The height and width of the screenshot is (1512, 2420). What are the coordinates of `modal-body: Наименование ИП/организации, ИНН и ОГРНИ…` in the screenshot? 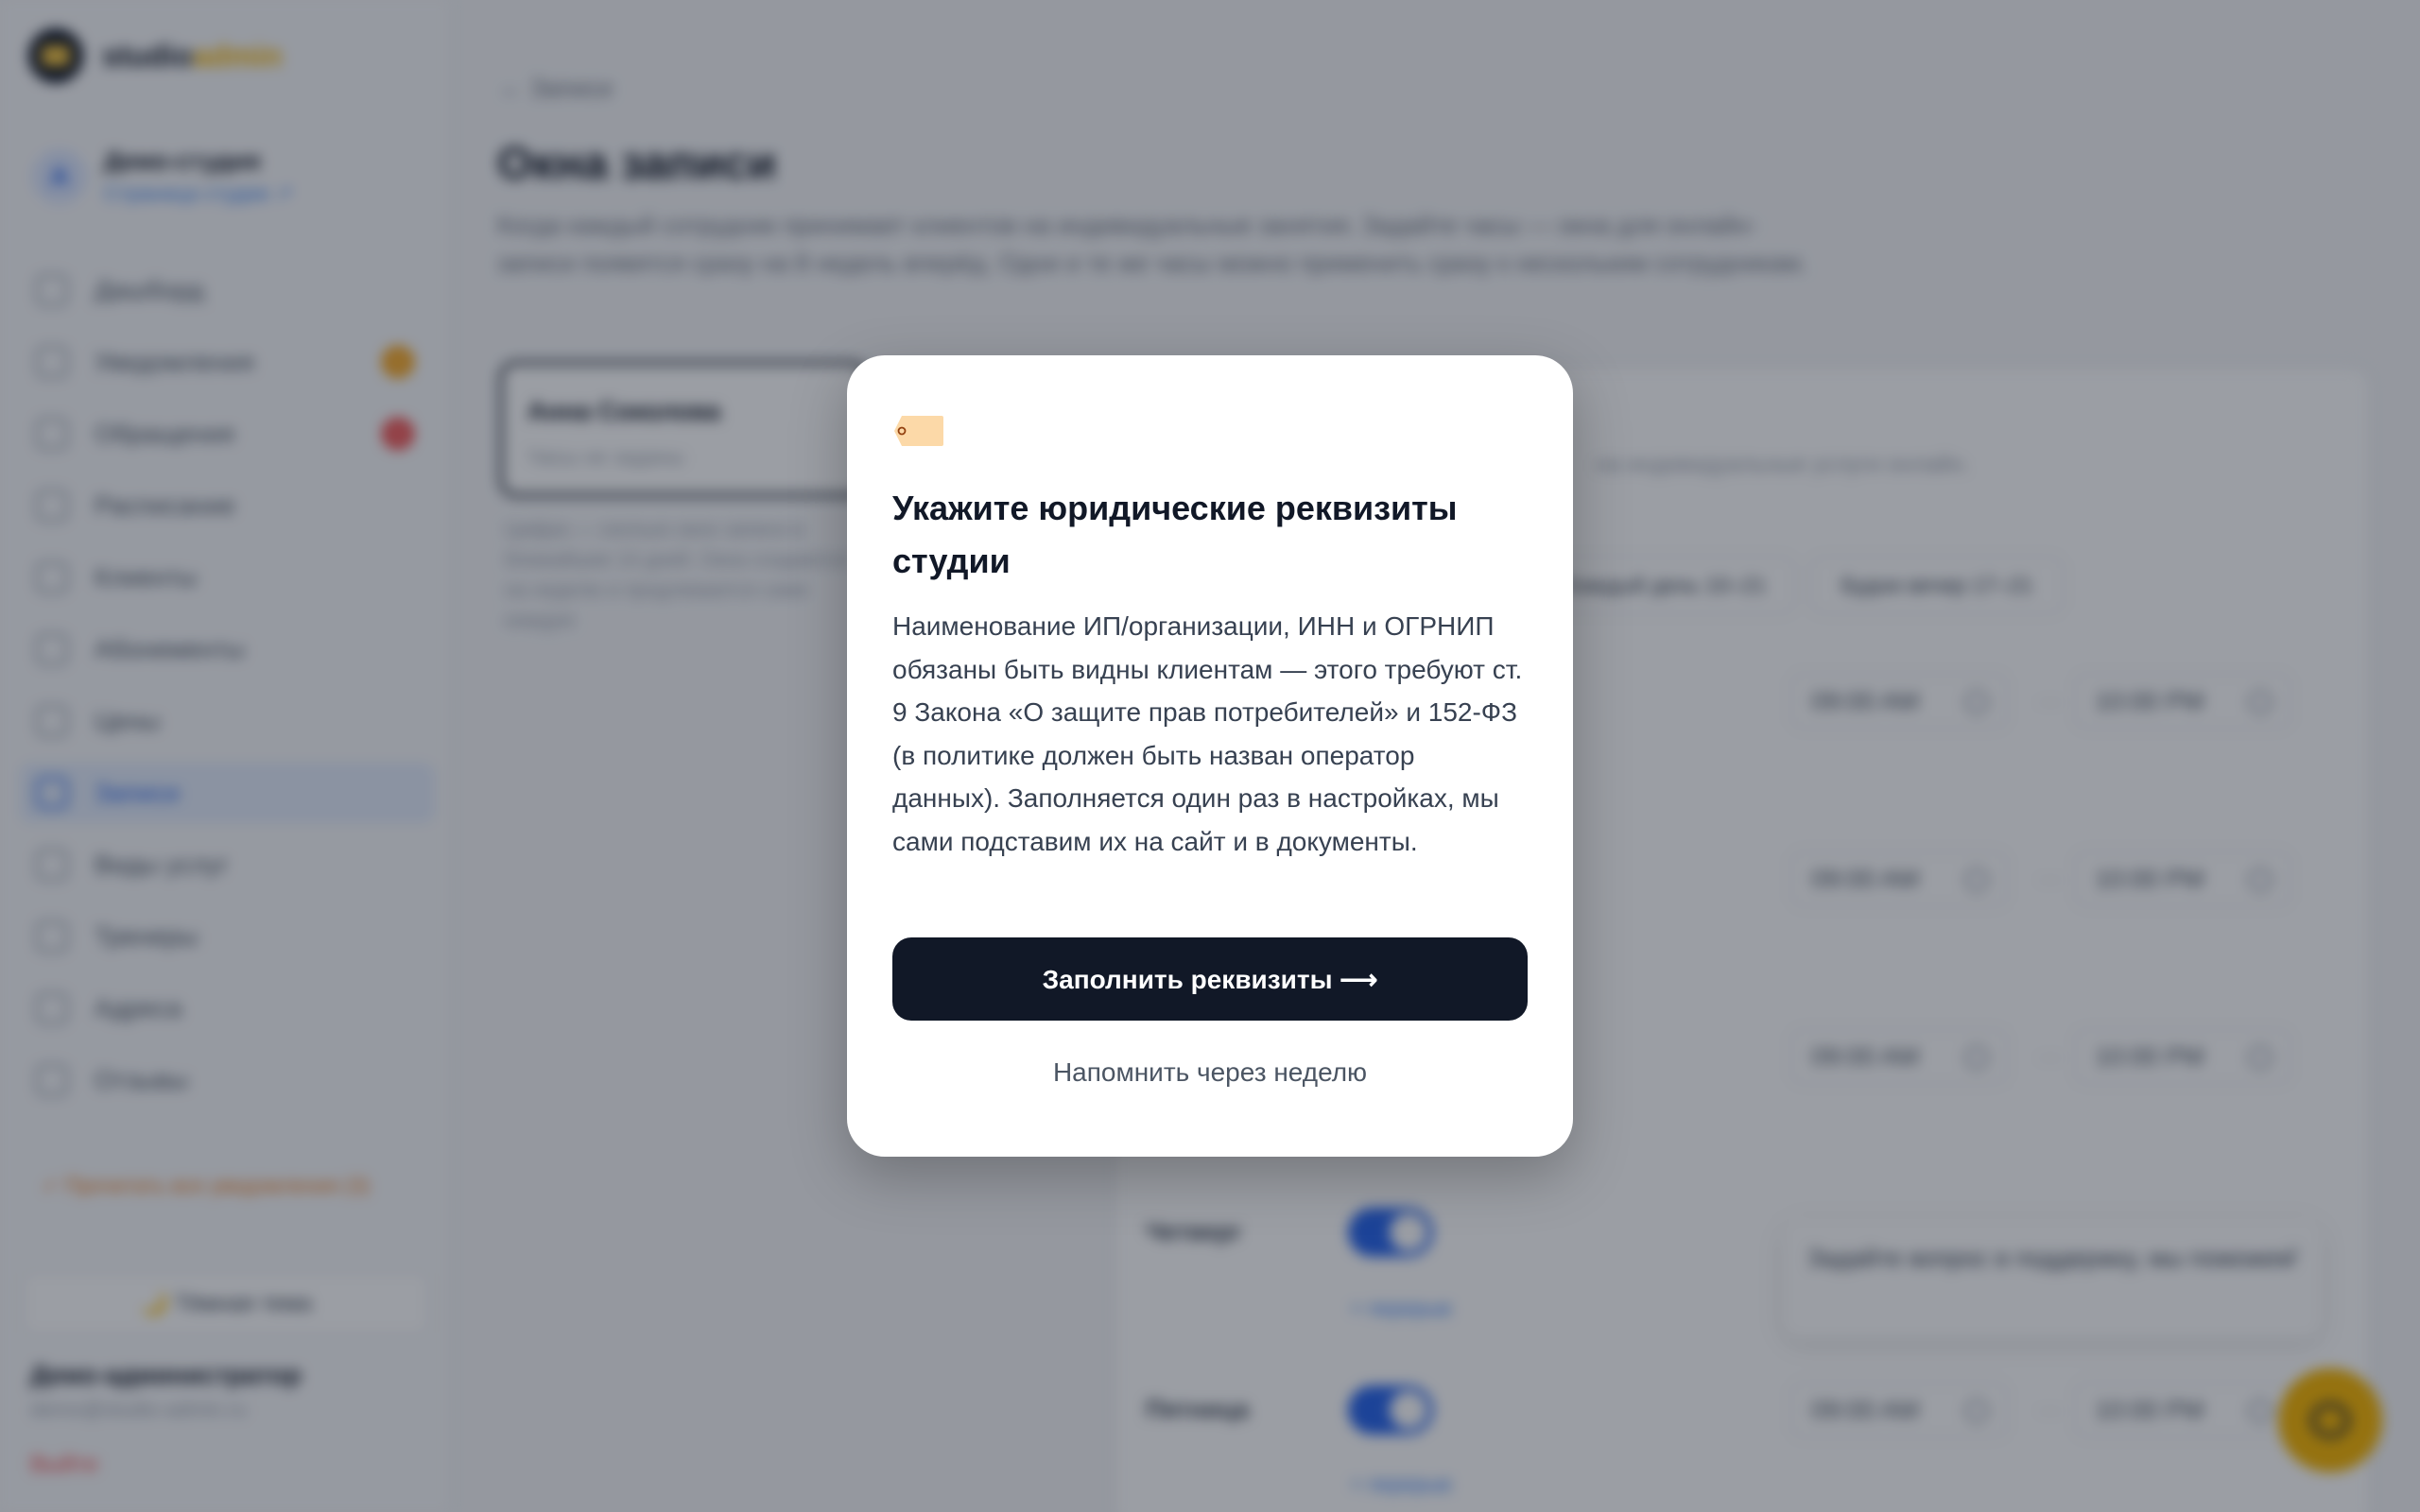 It's located at (1207, 733).